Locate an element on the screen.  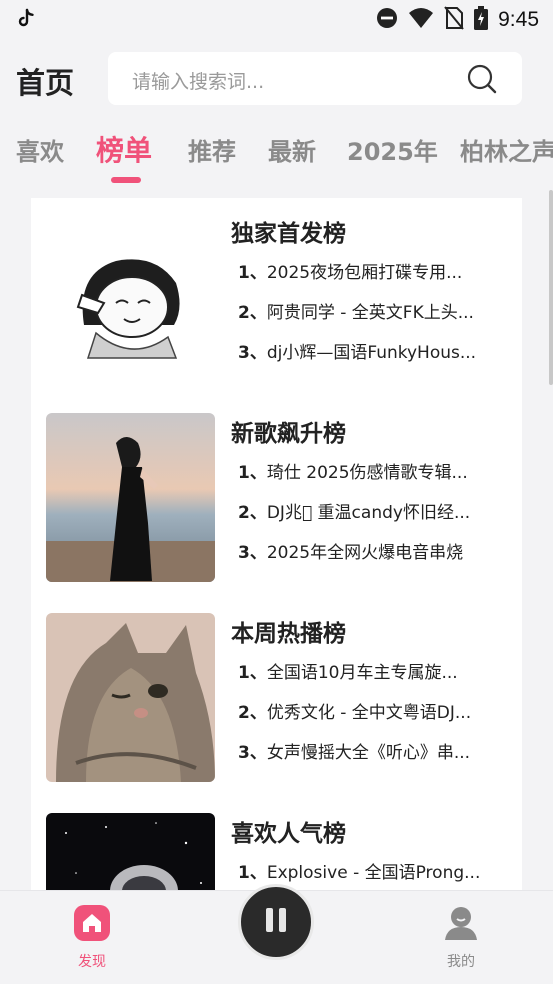
status-time: 9:45 is located at coordinates (518, 19).